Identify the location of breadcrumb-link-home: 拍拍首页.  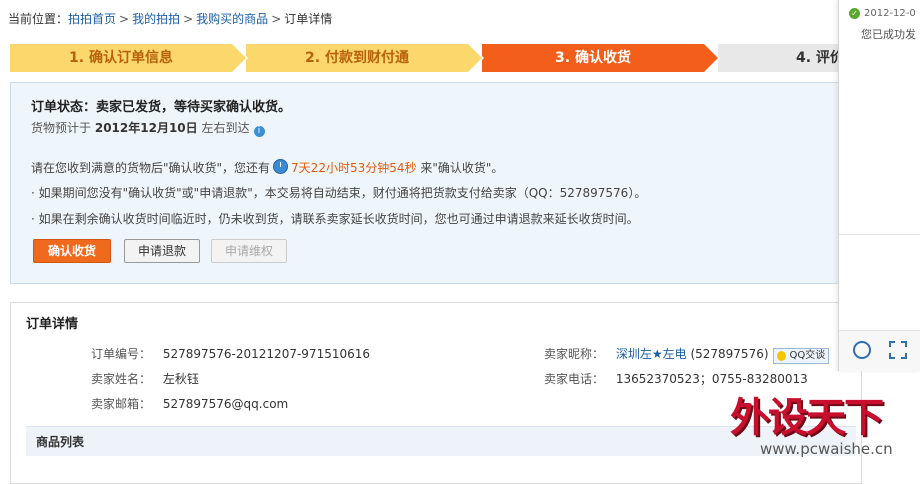
(92, 19).